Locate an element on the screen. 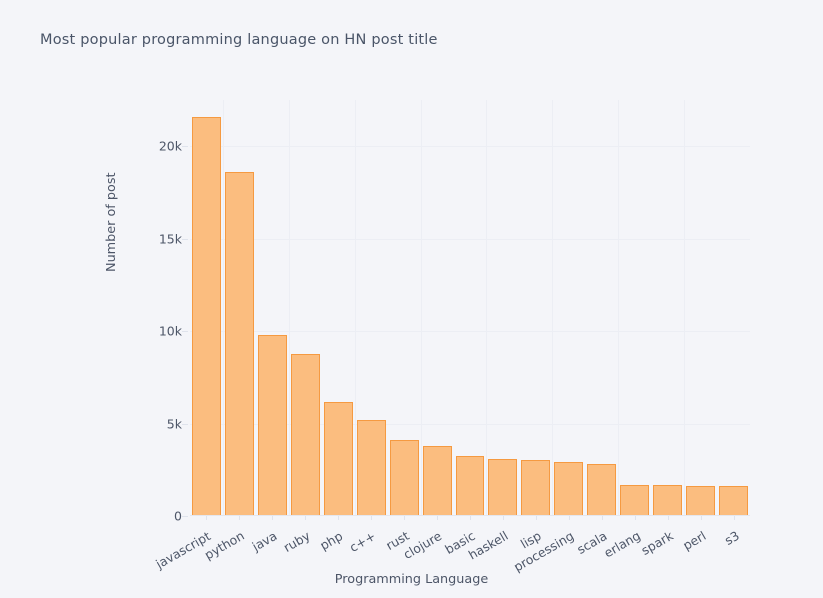 This screenshot has height=598, width=823. x-tick-label: spark is located at coordinates (657, 542).